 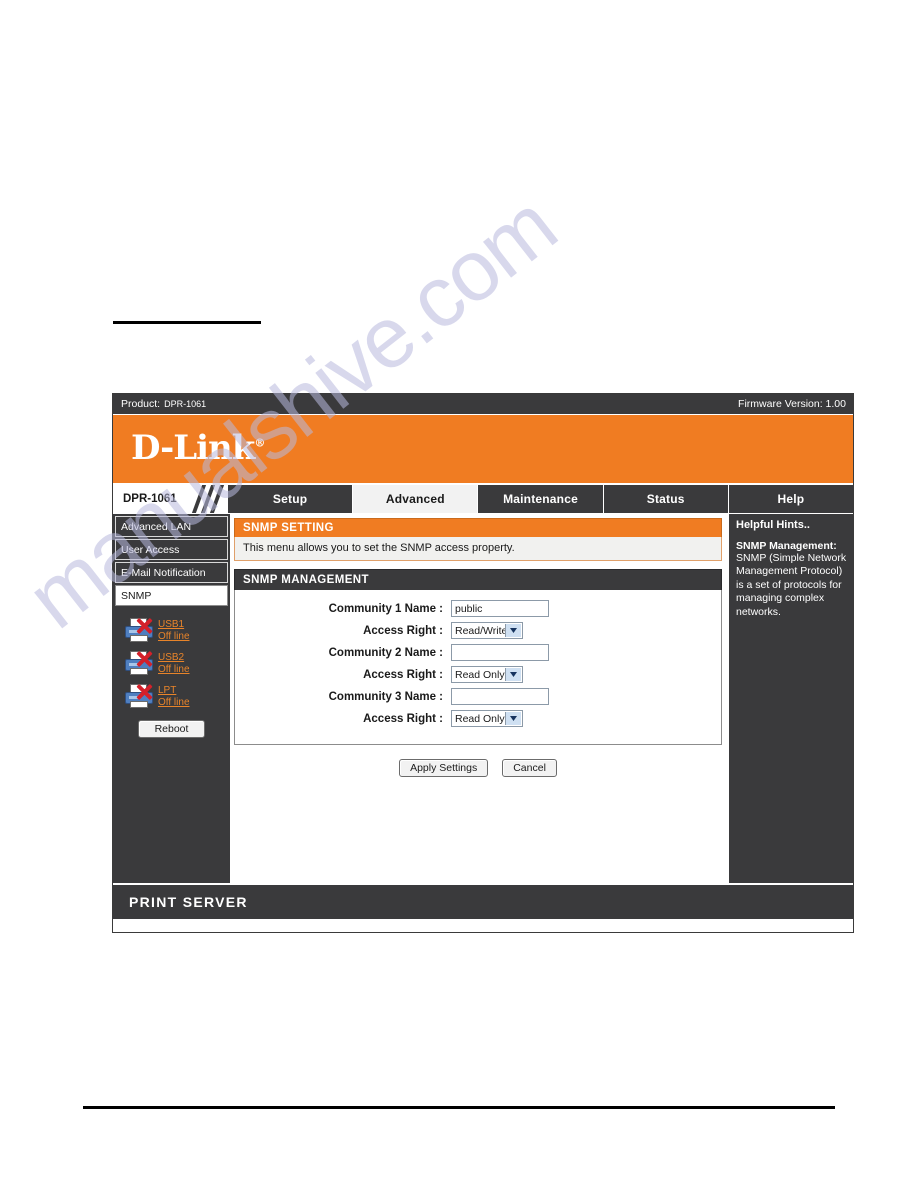 I want to click on dlink-logo: D-Link®, so click(x=198, y=448).